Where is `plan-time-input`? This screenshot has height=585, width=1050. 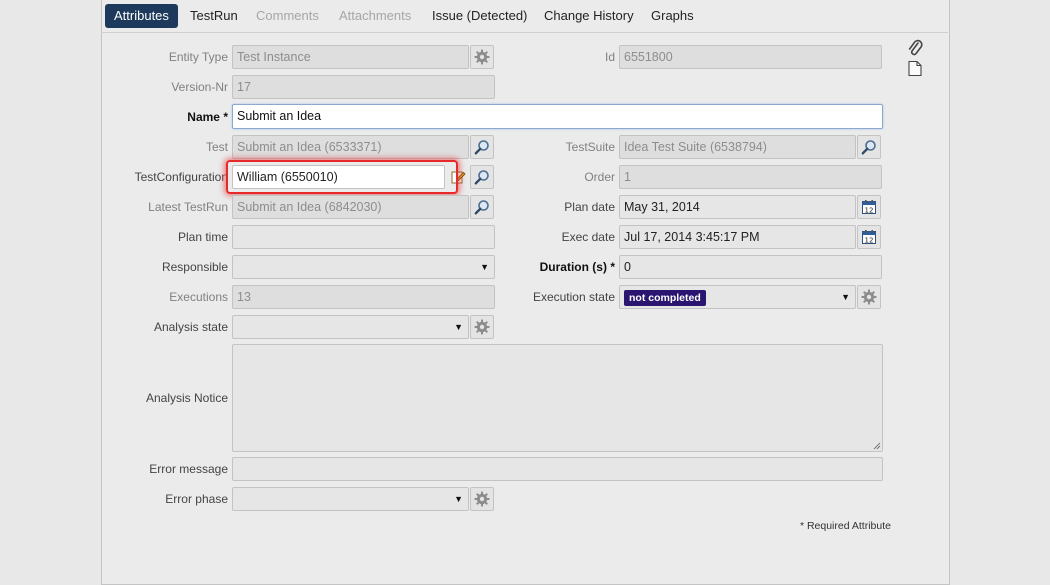 plan-time-input is located at coordinates (363, 237).